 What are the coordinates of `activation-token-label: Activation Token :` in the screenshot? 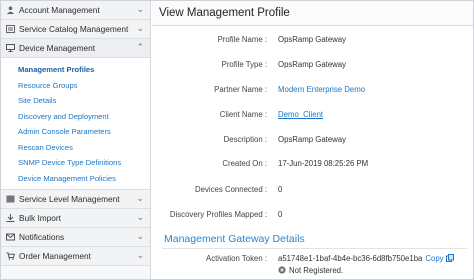 It's located at (236, 258).